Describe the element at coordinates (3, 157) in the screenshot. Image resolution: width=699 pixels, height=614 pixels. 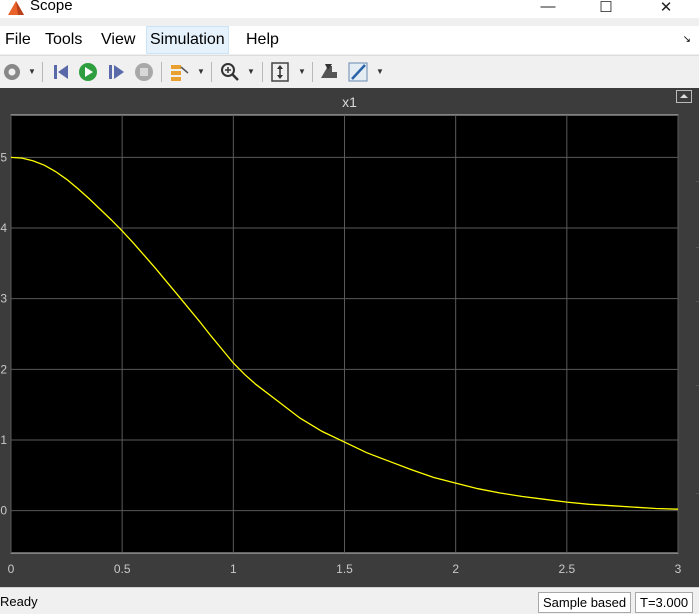
I see `y-tick-label: 5` at that location.